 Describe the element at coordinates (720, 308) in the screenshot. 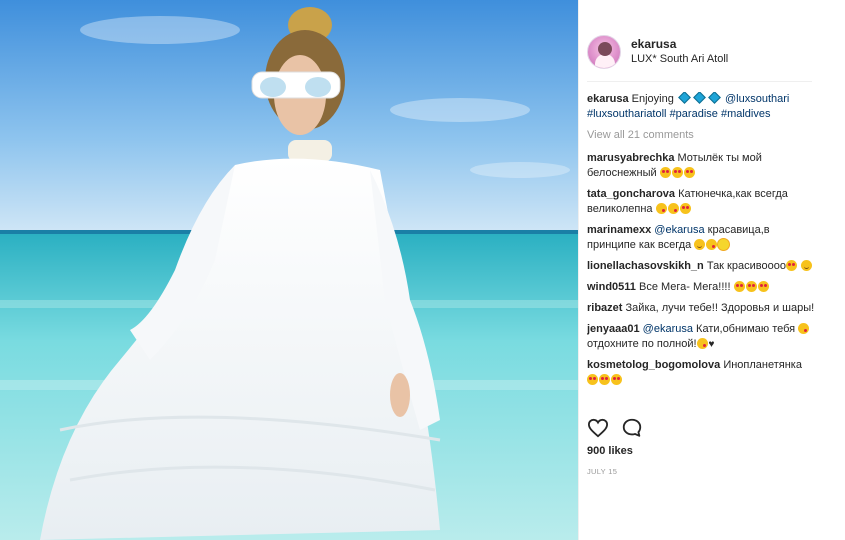

I see `comment-text: Зайка, лучи тебе!! Здоровья и шары!` at that location.